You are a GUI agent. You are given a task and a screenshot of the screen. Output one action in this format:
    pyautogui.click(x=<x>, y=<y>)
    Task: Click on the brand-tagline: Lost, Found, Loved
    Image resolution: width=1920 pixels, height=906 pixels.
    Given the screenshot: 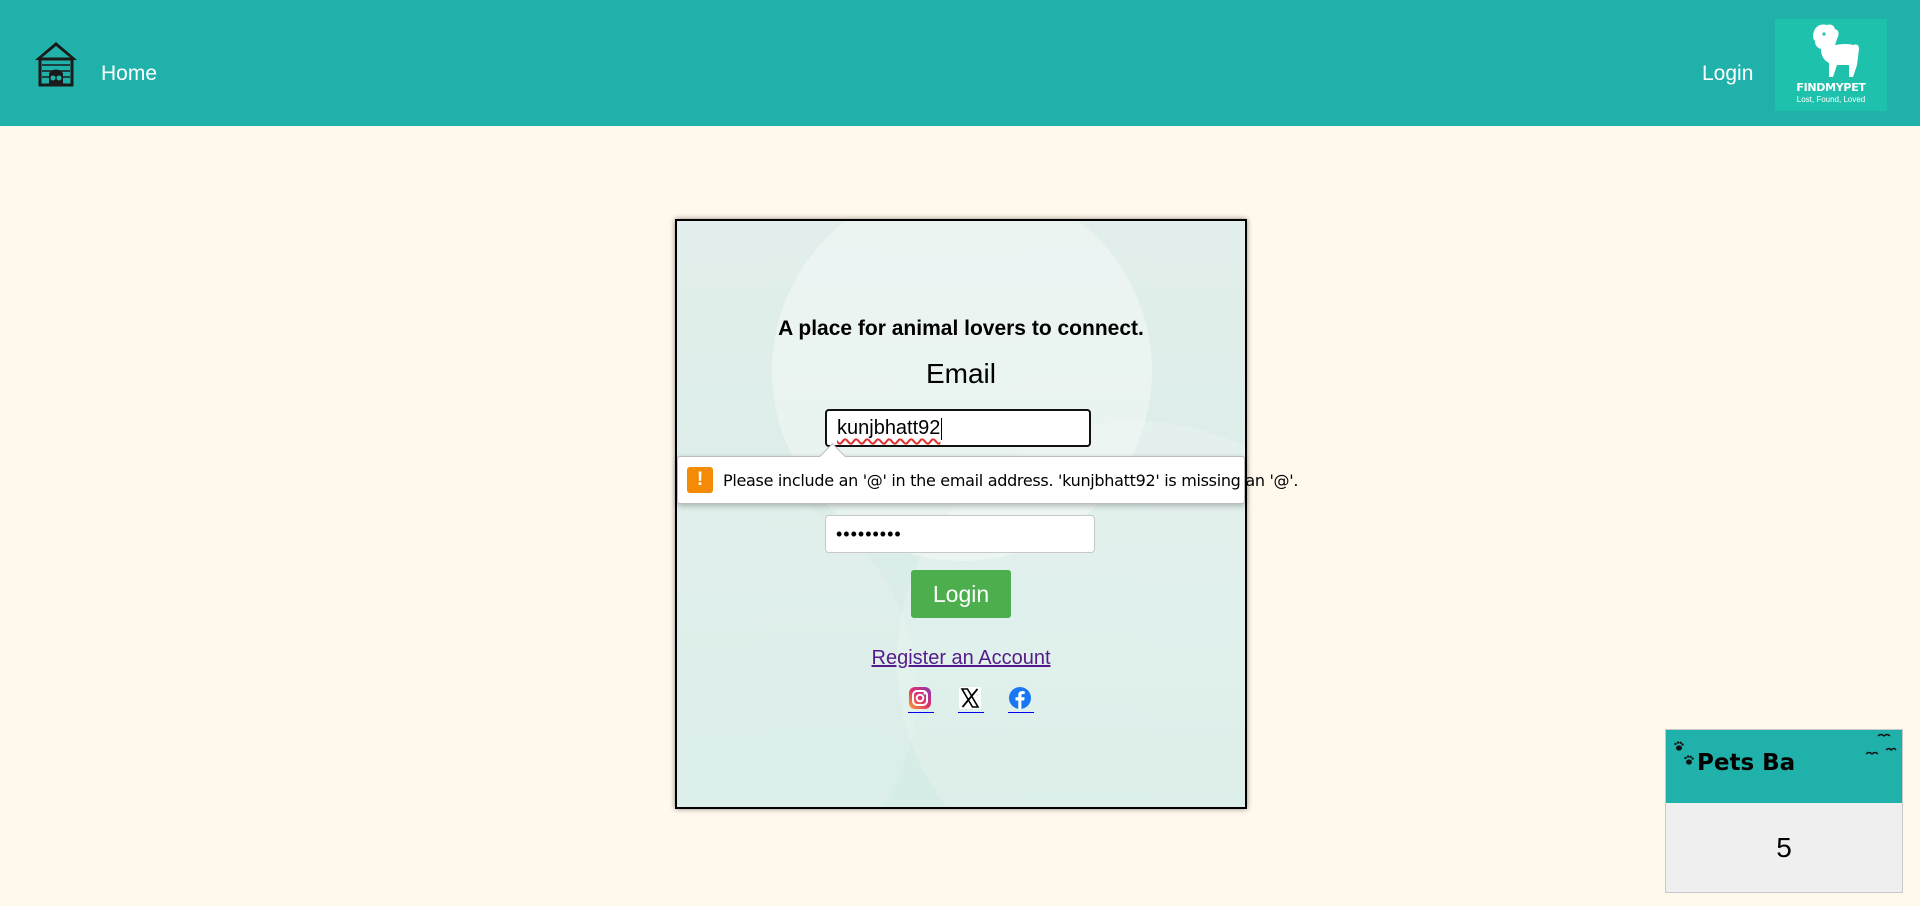 What is the action you would take?
    pyautogui.click(x=1831, y=99)
    